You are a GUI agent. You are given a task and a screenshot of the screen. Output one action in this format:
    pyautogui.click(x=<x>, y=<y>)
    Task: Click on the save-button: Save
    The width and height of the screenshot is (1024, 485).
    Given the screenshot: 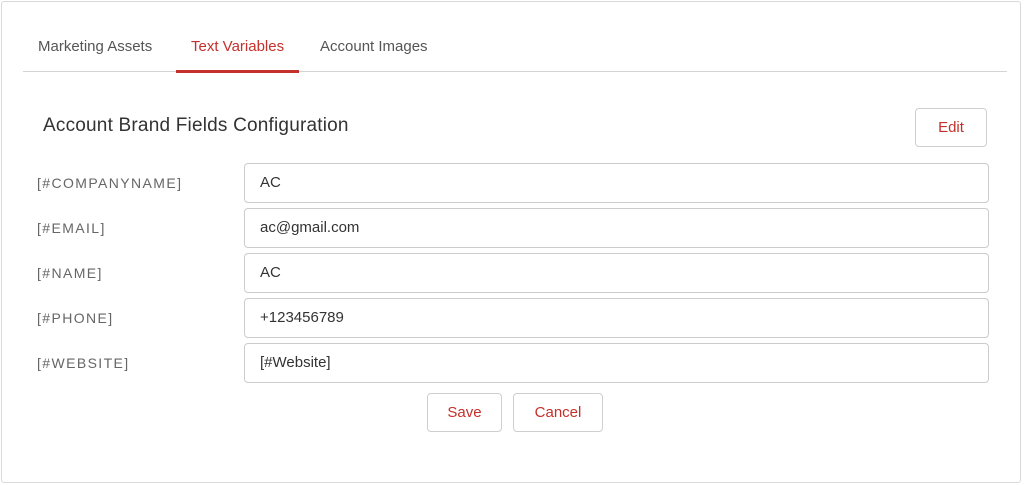 What is the action you would take?
    pyautogui.click(x=464, y=412)
    